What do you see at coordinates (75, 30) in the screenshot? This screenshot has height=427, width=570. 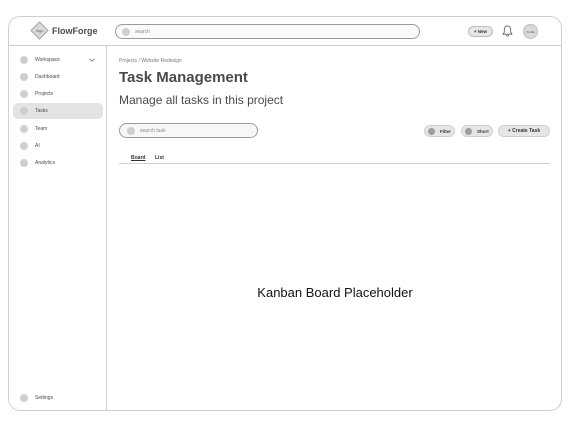 I see `brand-name: FlowForge` at bounding box center [75, 30].